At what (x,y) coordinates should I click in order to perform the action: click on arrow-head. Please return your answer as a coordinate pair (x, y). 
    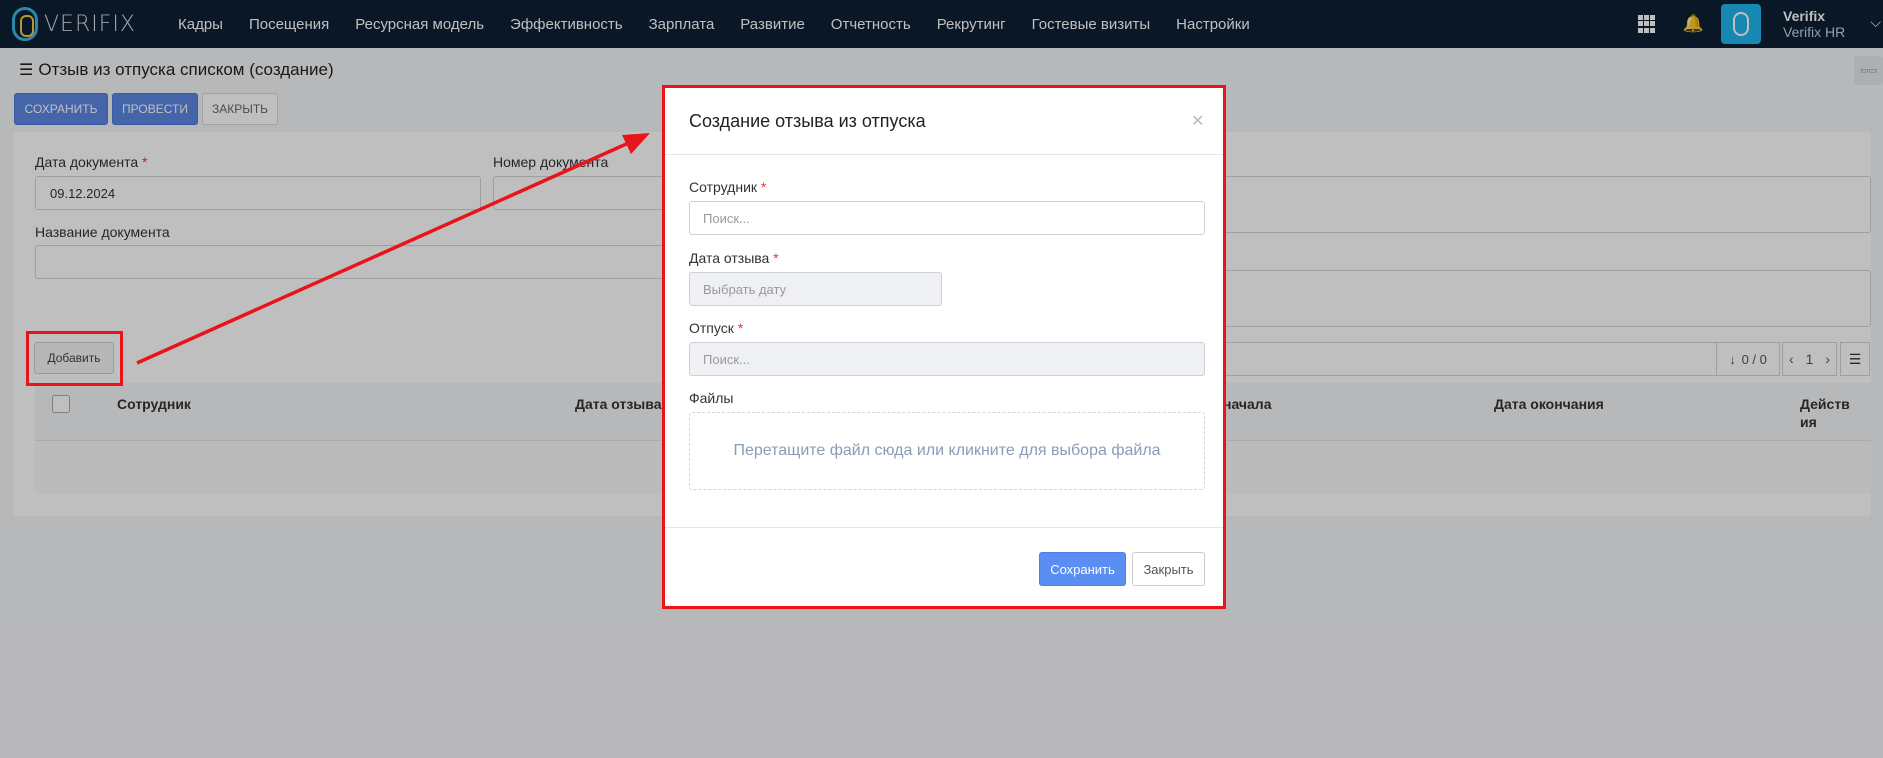
    Looking at the image, I should click on (636, 143).